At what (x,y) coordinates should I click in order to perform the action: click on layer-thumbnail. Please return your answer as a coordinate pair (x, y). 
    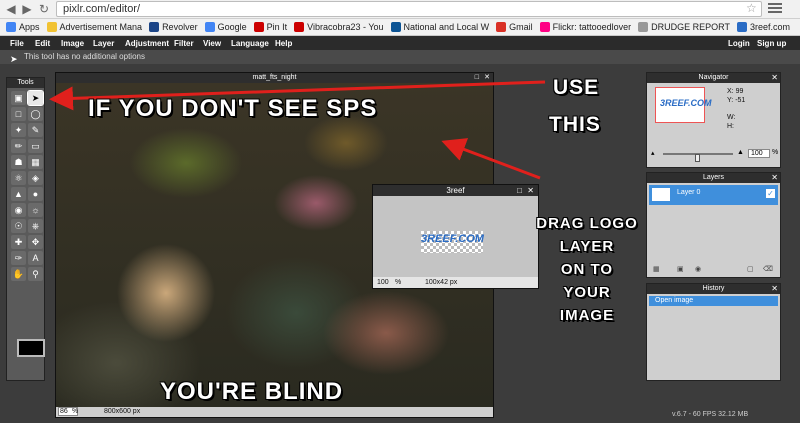
    Looking at the image, I should click on (661, 194).